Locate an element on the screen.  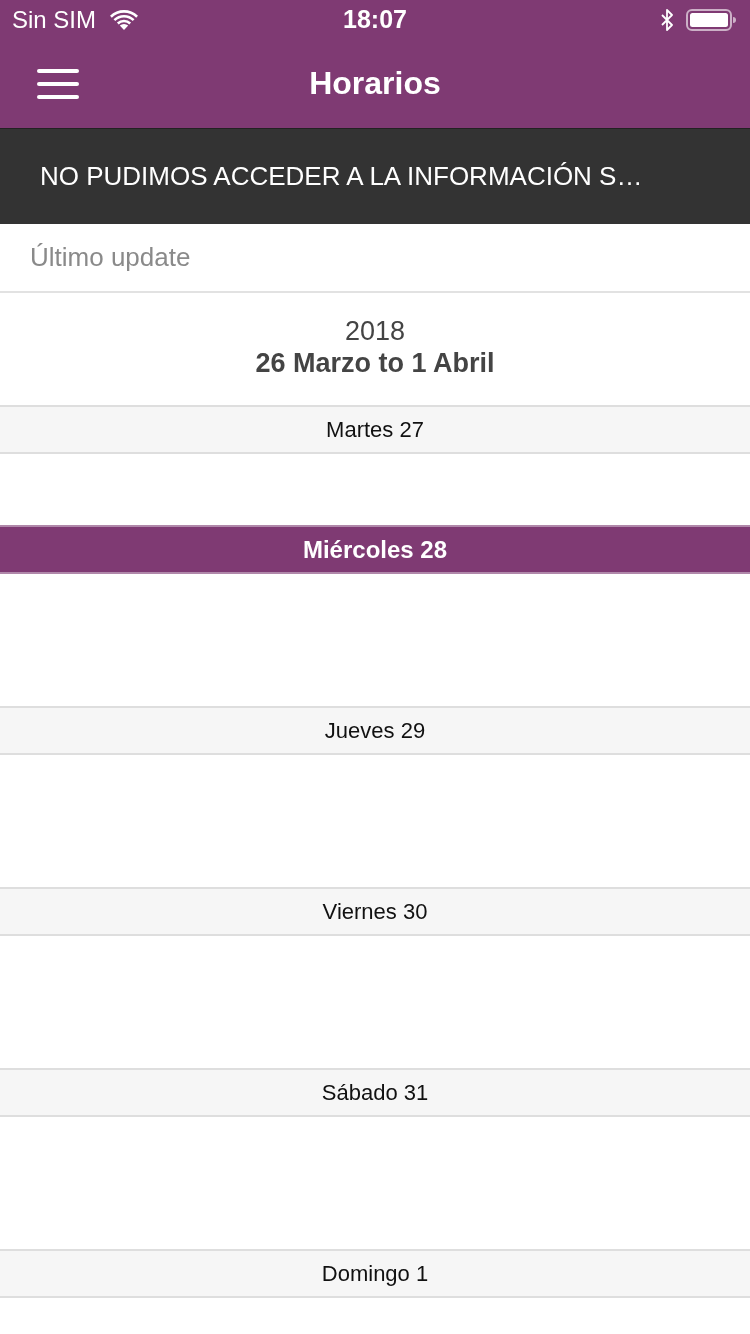
menu-button is located at coordinates (58, 84).